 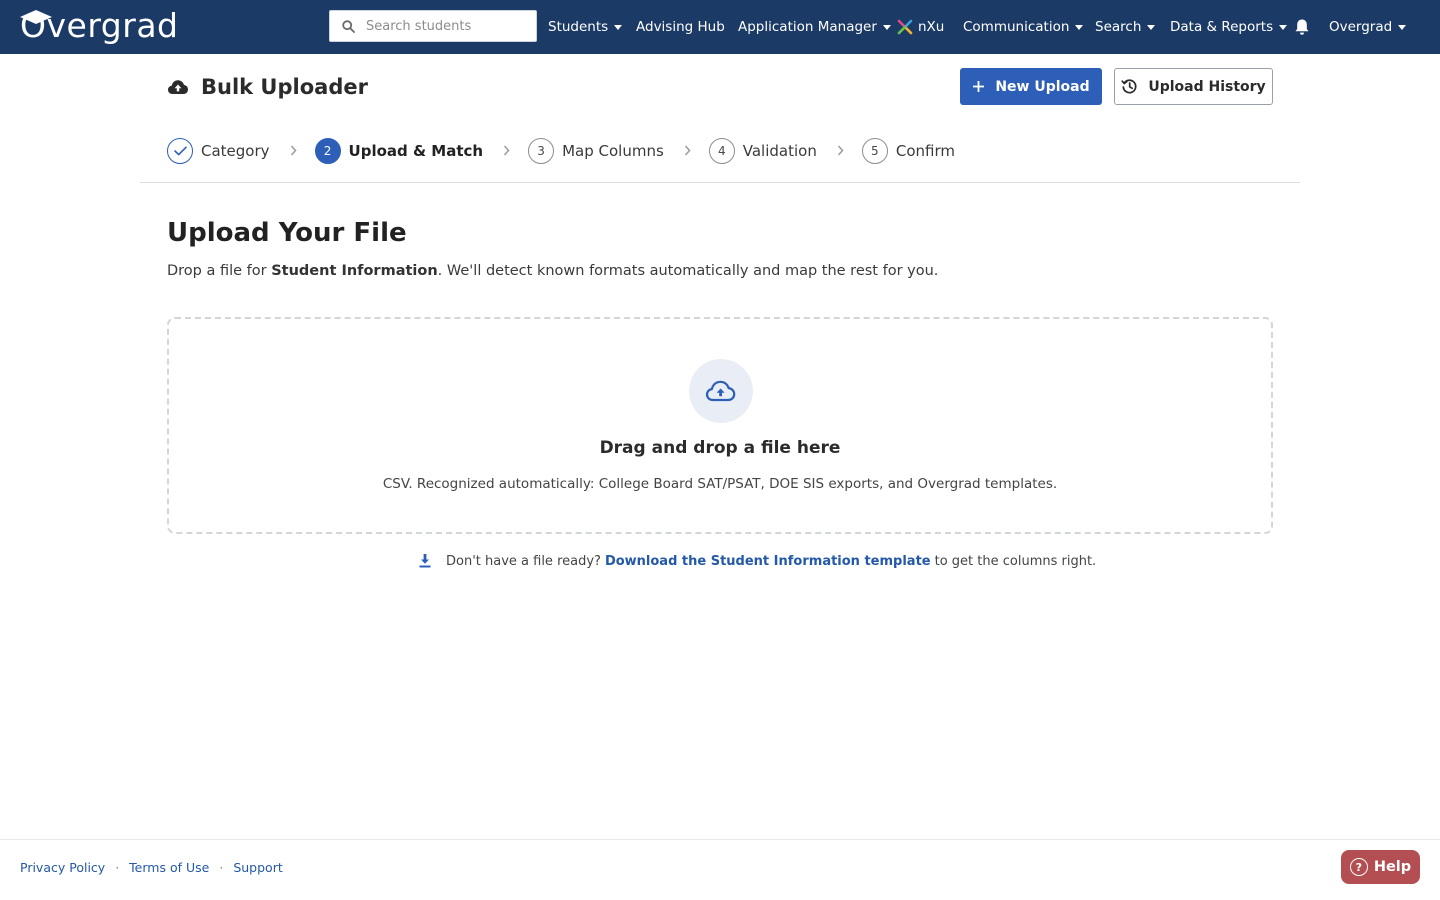 What do you see at coordinates (235, 150) in the screenshot?
I see `step-category-label: Category` at bounding box center [235, 150].